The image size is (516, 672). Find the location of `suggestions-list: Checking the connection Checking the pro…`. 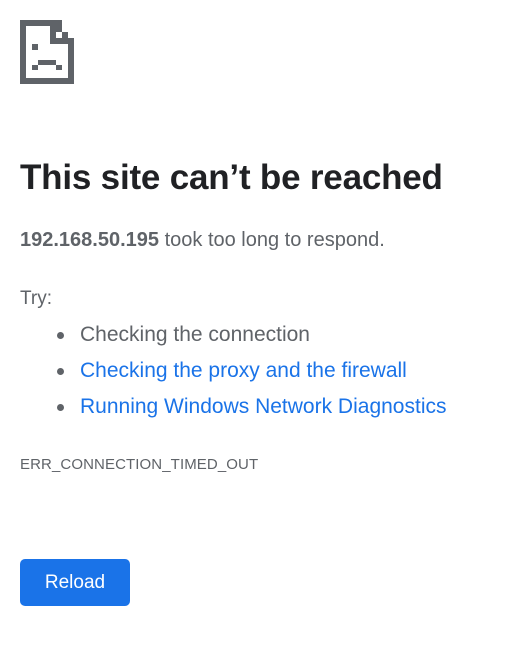

suggestions-list: Checking the connection Checking the pro… is located at coordinates (233, 374).